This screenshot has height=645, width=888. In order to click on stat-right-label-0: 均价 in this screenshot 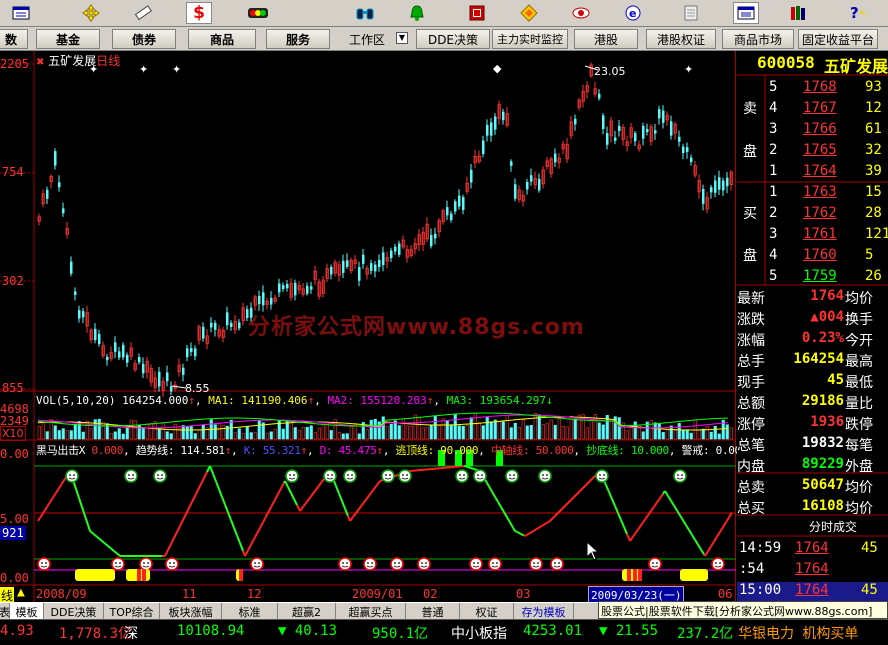, I will do `click(859, 299)`.